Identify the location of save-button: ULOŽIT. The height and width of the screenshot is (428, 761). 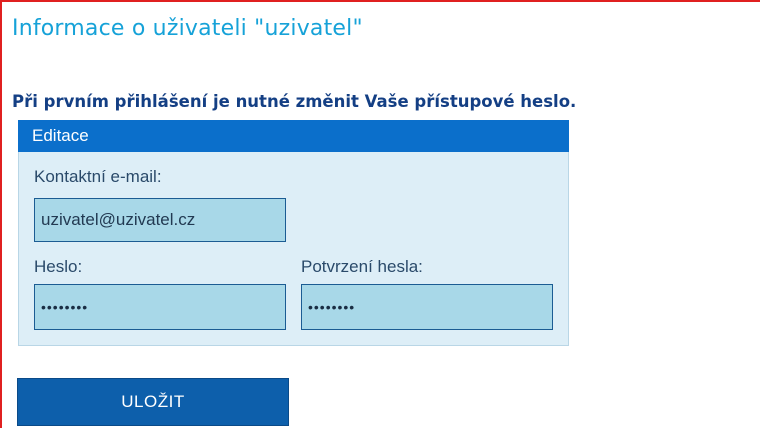
(153, 402).